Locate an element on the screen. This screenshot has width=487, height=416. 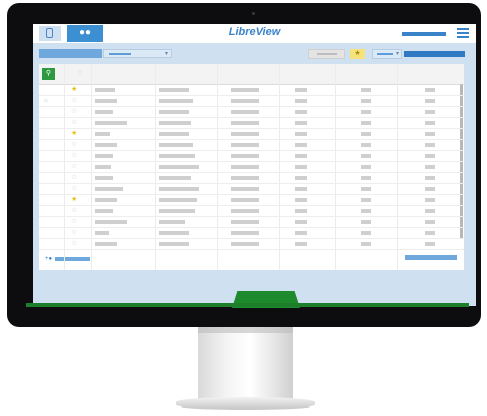
table-row: ⌂ ☆ is located at coordinates (251, 101).